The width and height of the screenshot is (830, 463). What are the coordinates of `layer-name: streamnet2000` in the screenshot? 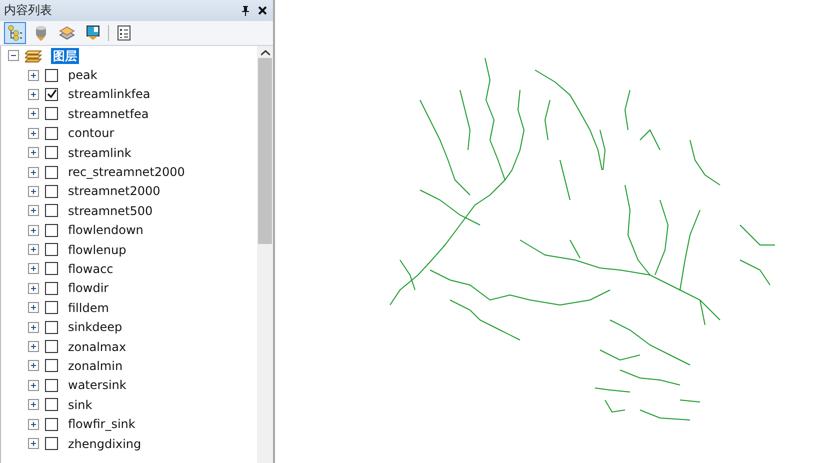 It's located at (114, 191).